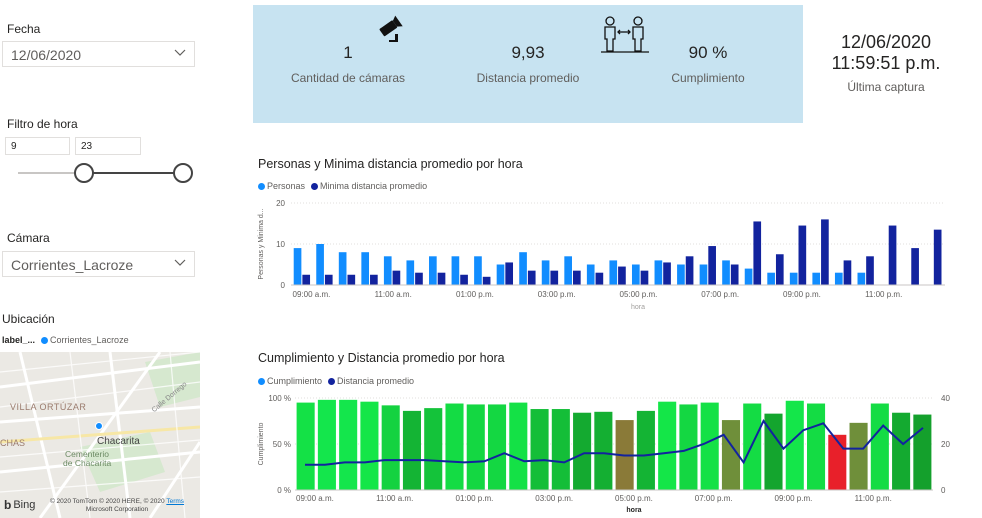  What do you see at coordinates (87, 463) in the screenshot?
I see `map-label-de-chacarita: de Chacarita` at bounding box center [87, 463].